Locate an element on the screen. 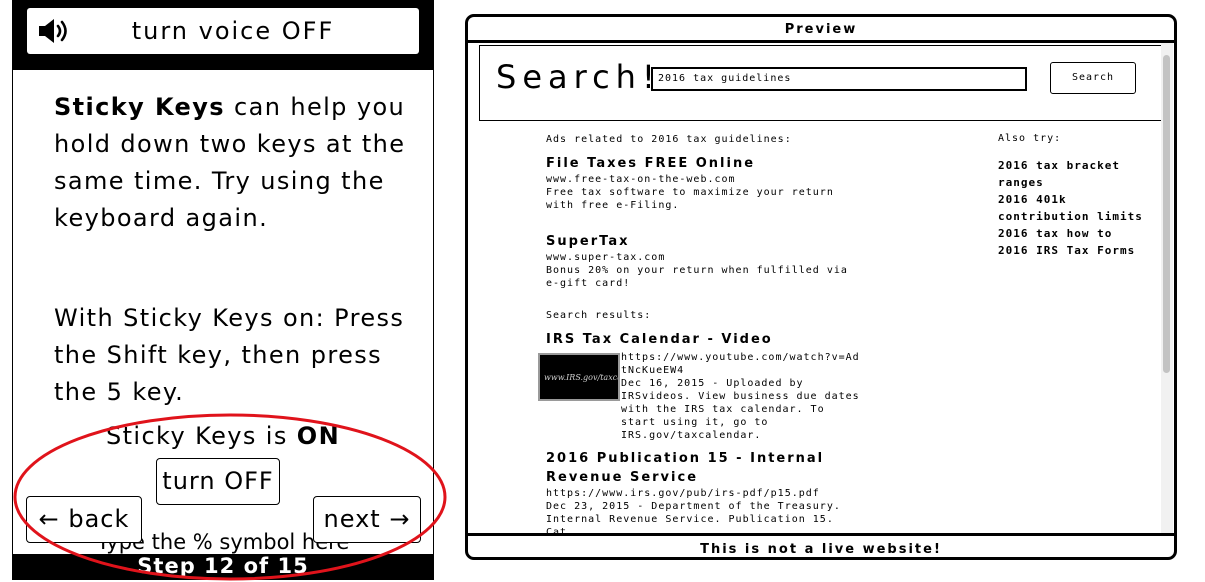  step-counter: Step 12 of 15 is located at coordinates (223, 566).